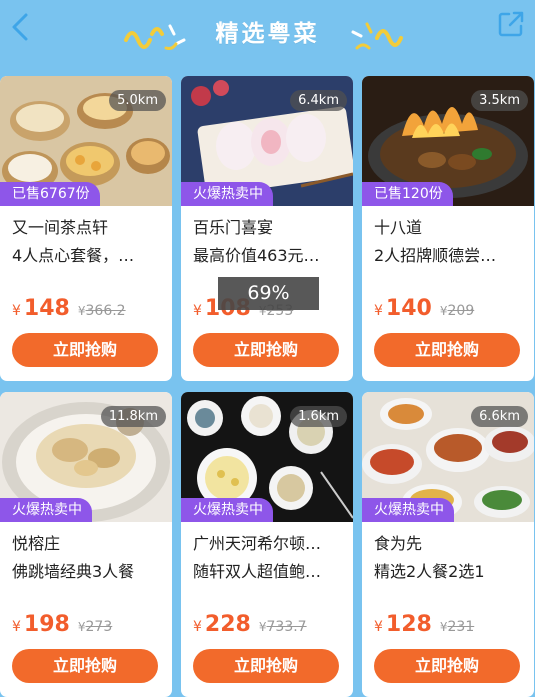 This screenshot has width=535, height=697. What do you see at coordinates (227, 624) in the screenshot?
I see `deal-price: 228` at bounding box center [227, 624].